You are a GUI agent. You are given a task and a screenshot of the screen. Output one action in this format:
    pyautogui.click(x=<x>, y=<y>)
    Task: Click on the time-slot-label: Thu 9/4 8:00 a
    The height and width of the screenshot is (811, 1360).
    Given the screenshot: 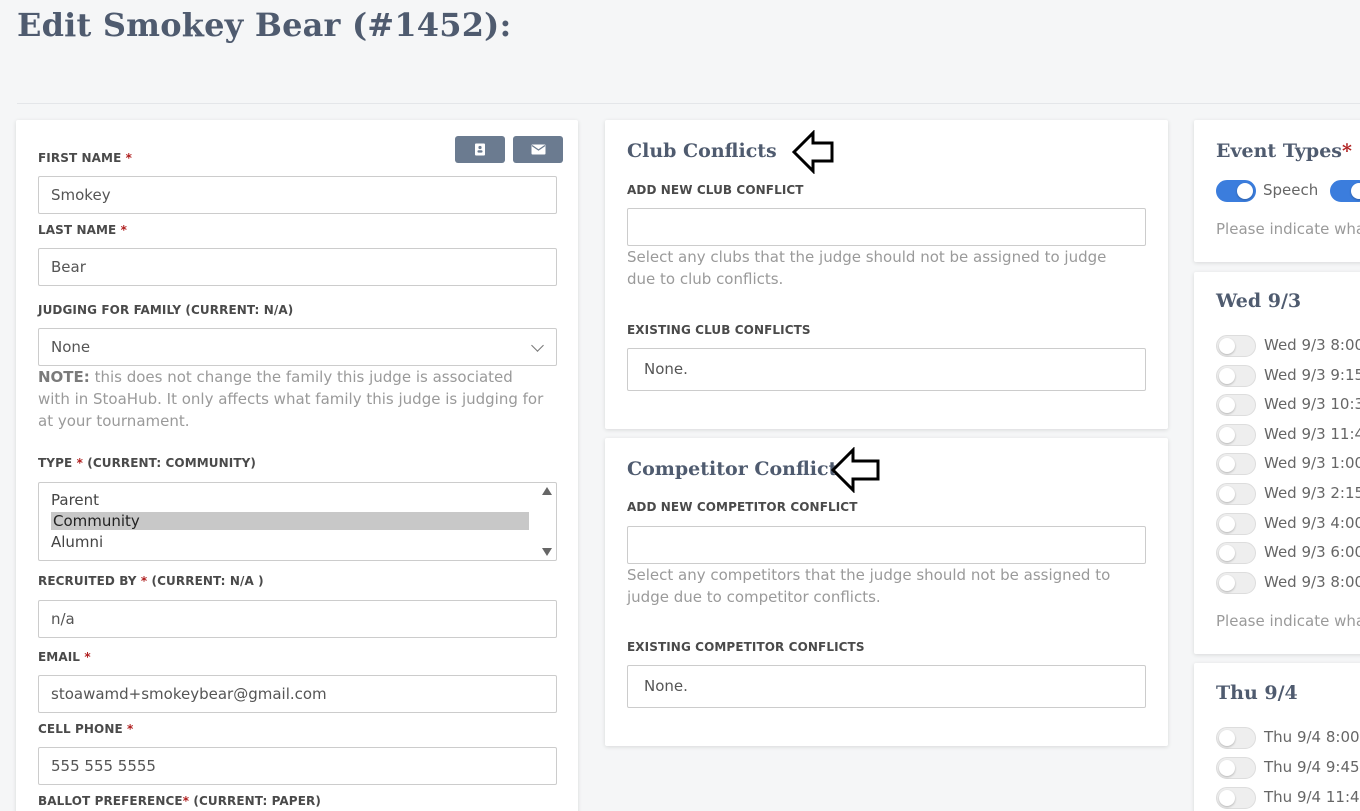 What is the action you would take?
    pyautogui.click(x=1312, y=737)
    